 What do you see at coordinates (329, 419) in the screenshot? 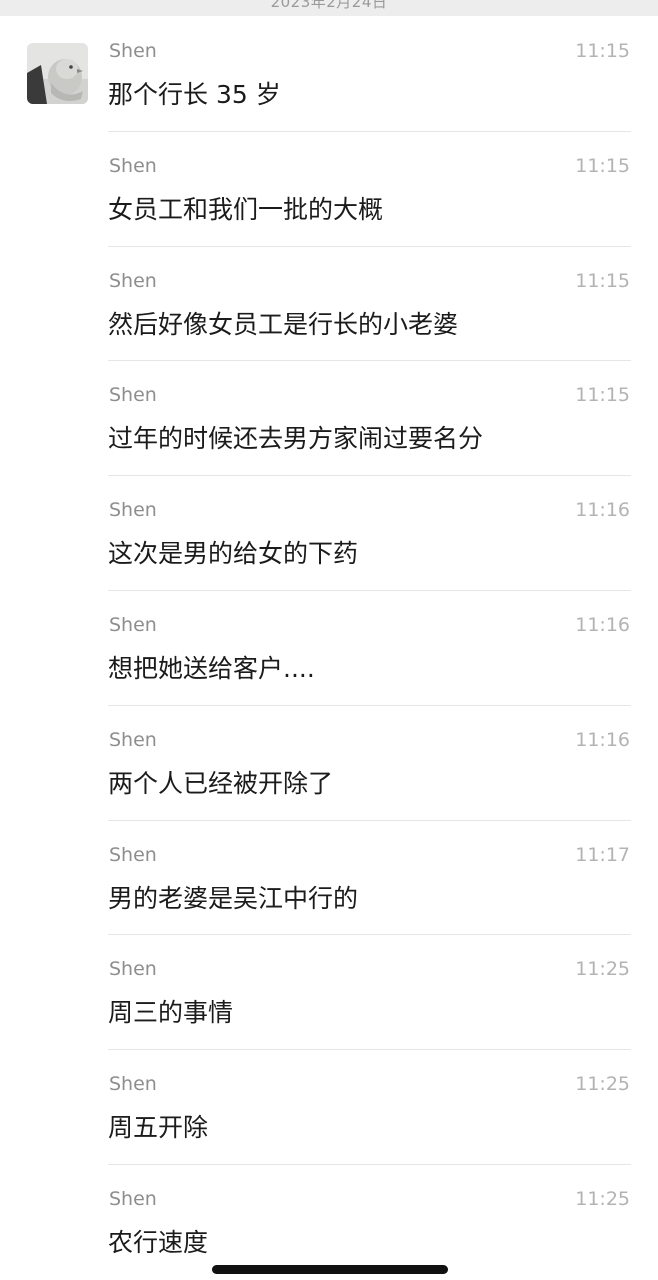
I see `message-item: Shen 11:15 过年的时候还去男方家闹过要名分` at bounding box center [329, 419].